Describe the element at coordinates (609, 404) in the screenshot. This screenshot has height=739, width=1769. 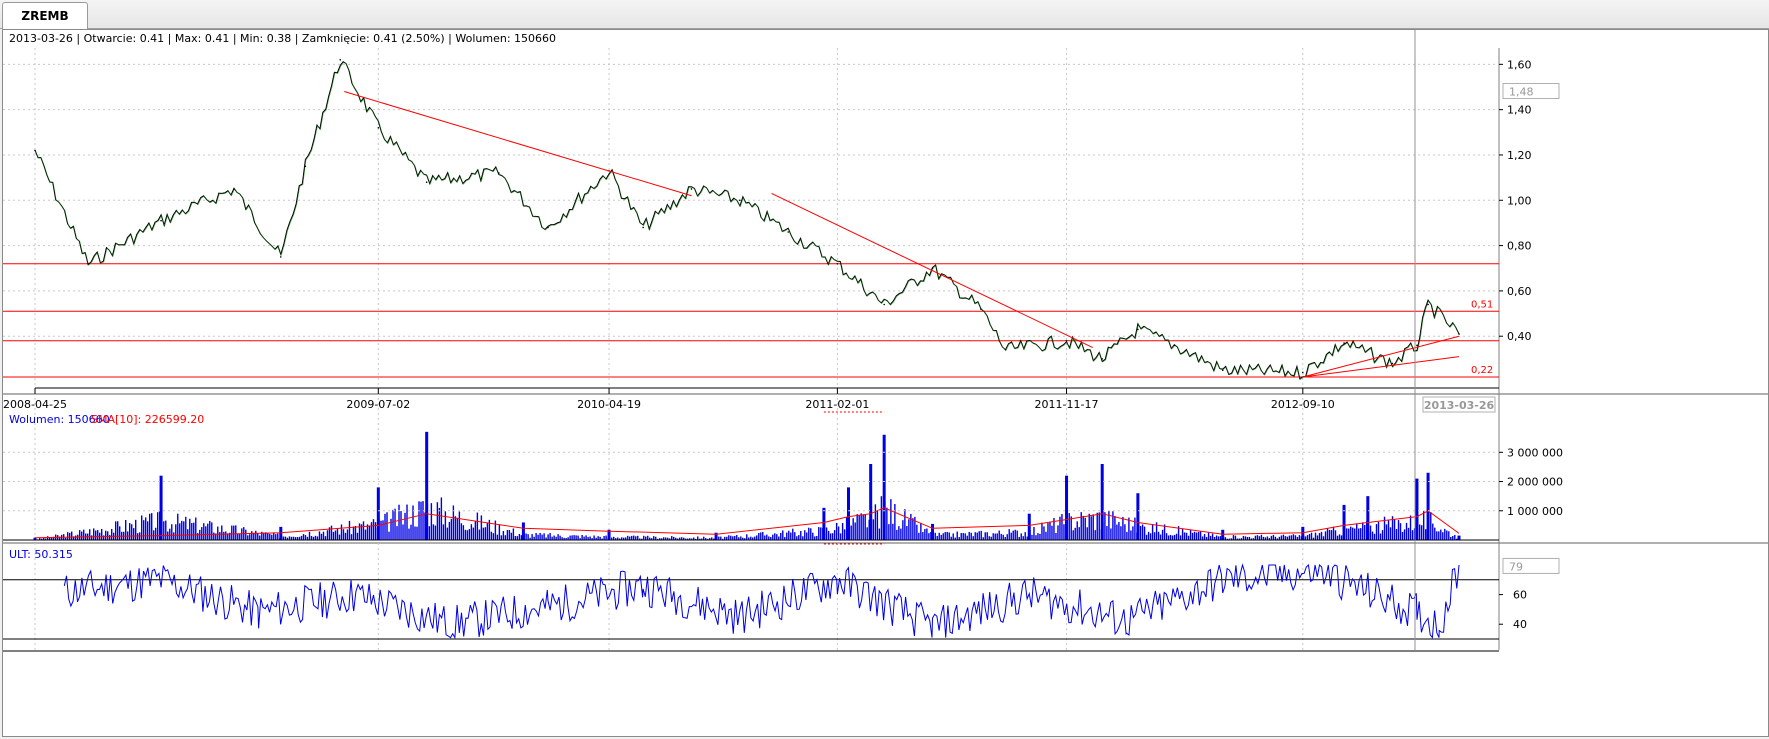
I see `x-tick-label: 2010-04-19` at that location.